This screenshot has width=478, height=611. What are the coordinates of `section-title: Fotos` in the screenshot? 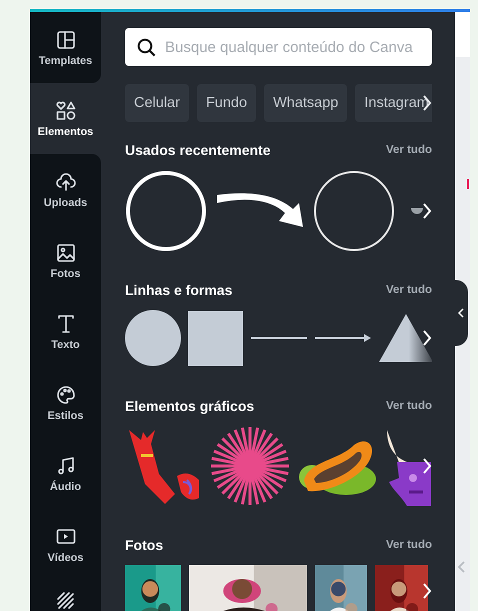 It's located at (144, 545).